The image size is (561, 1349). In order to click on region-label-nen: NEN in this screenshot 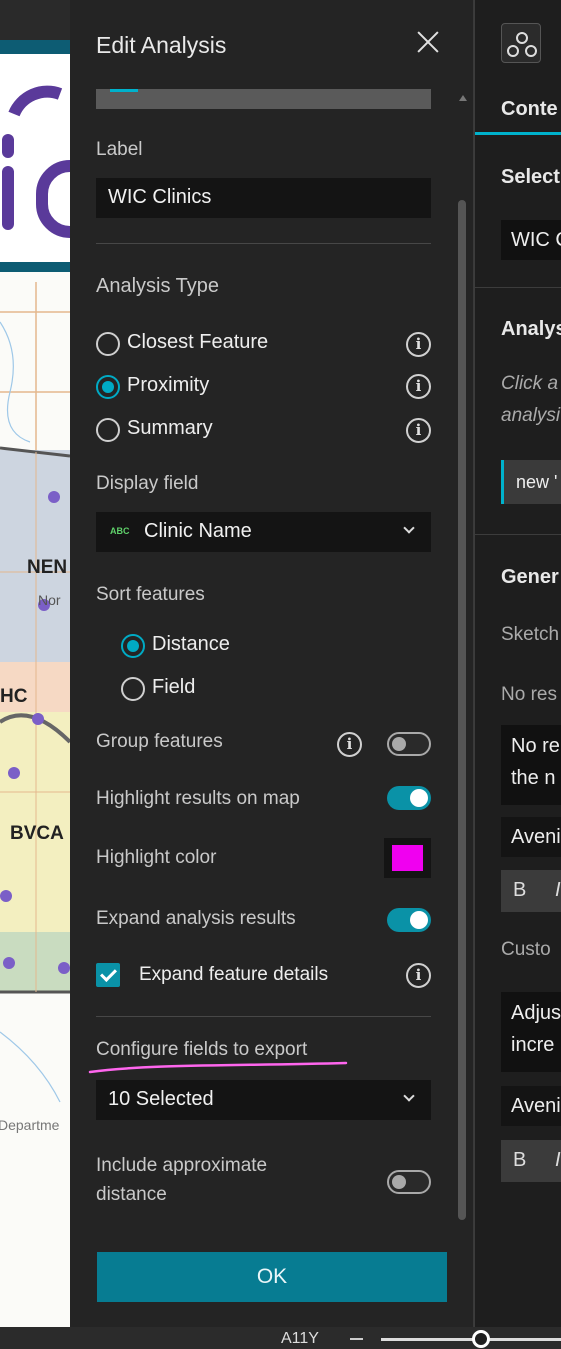, I will do `click(47, 567)`.